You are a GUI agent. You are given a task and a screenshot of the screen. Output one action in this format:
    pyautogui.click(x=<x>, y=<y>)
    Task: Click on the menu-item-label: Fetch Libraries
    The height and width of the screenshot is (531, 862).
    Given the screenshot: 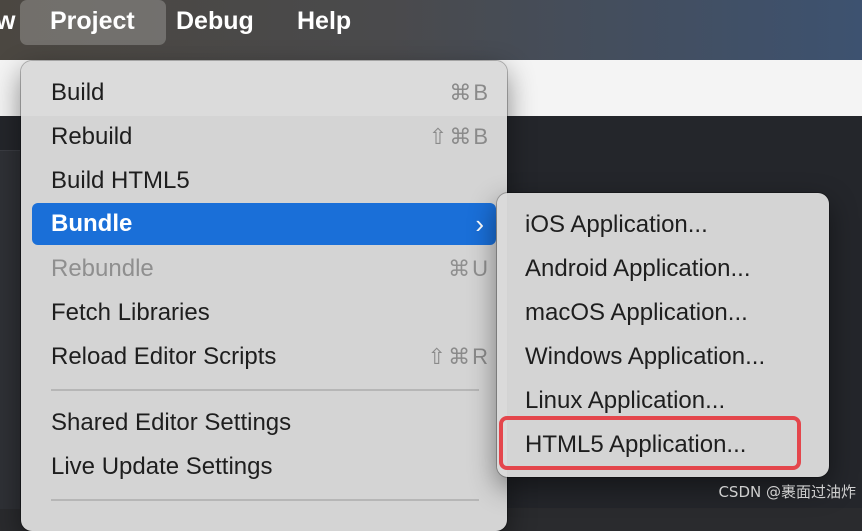 What is the action you would take?
    pyautogui.click(x=130, y=312)
    